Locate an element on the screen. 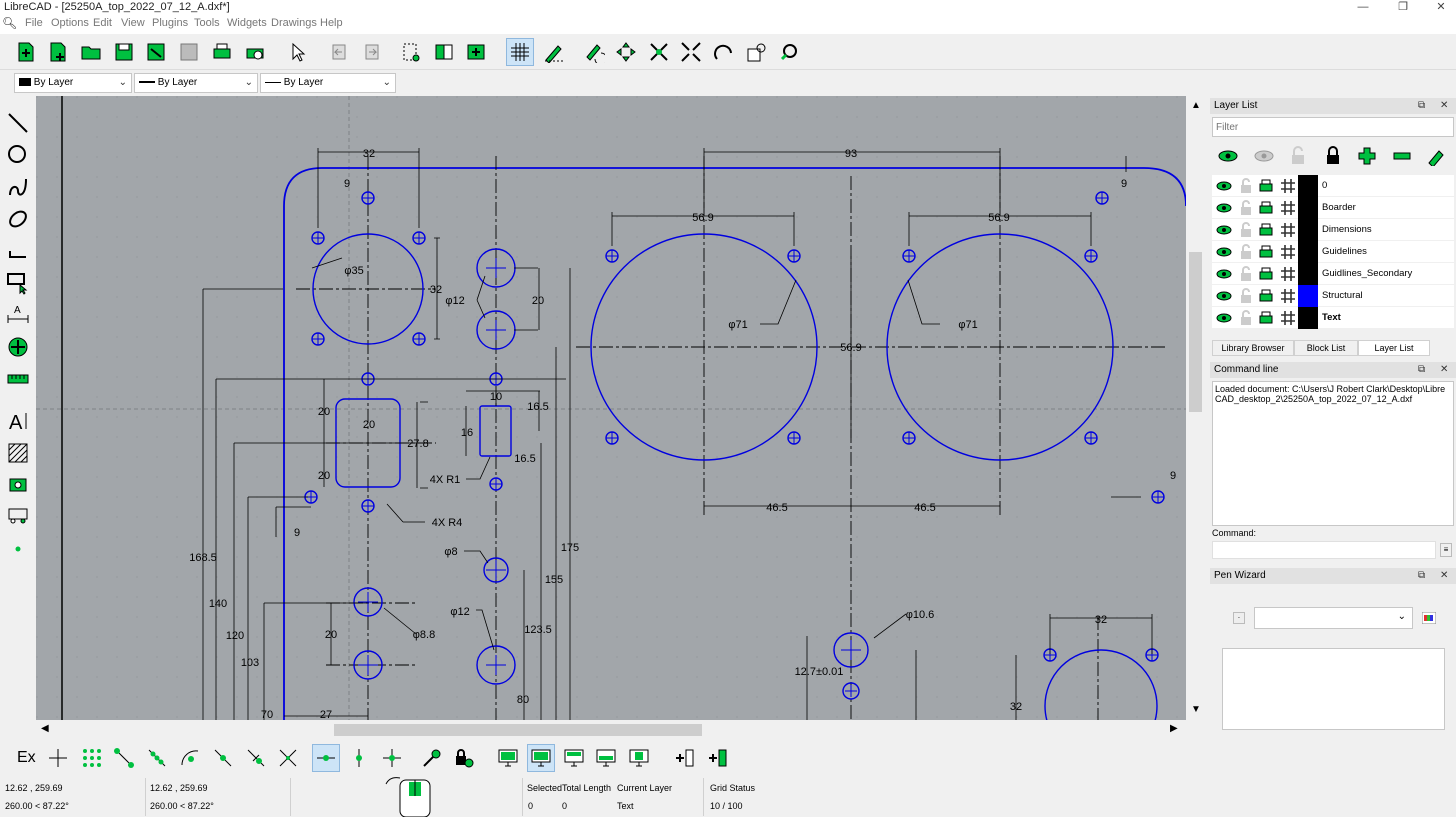 The width and height of the screenshot is (1456, 817). zoom-auto-button is located at coordinates (724, 52).